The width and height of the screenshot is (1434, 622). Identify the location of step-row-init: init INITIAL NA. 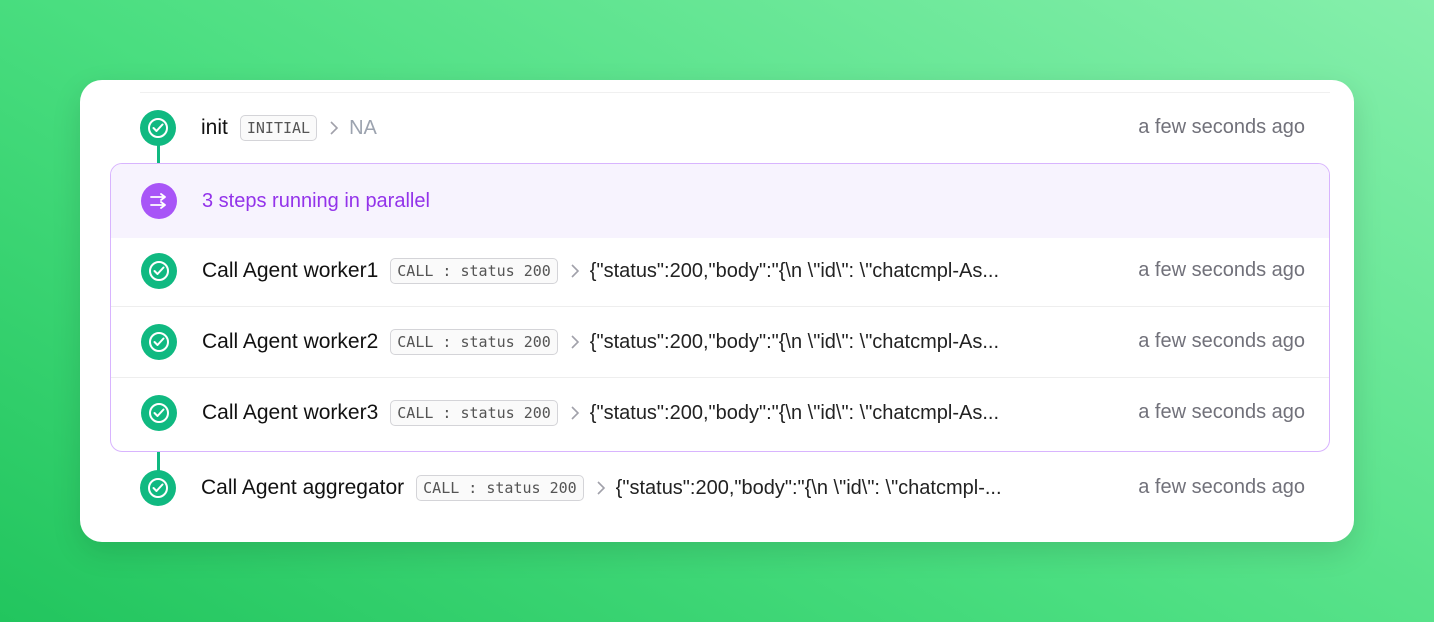
(621, 128).